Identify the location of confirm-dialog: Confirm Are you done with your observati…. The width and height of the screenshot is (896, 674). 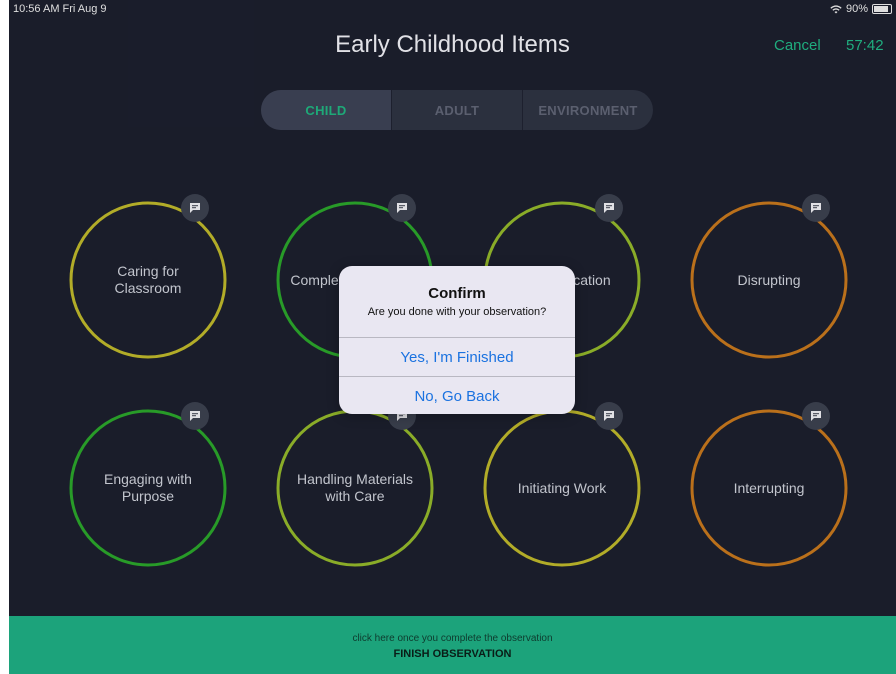
(457, 340).